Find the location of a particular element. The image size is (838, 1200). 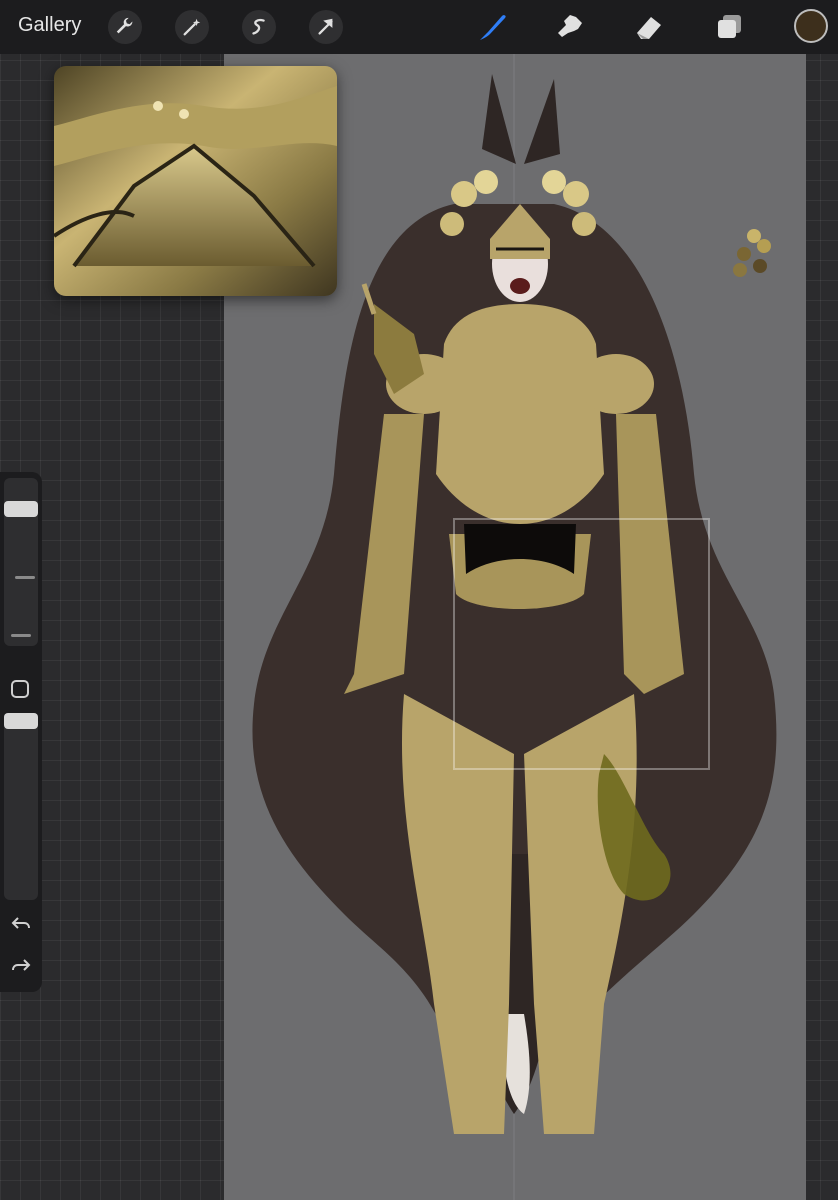

reference-image is located at coordinates (195, 181).